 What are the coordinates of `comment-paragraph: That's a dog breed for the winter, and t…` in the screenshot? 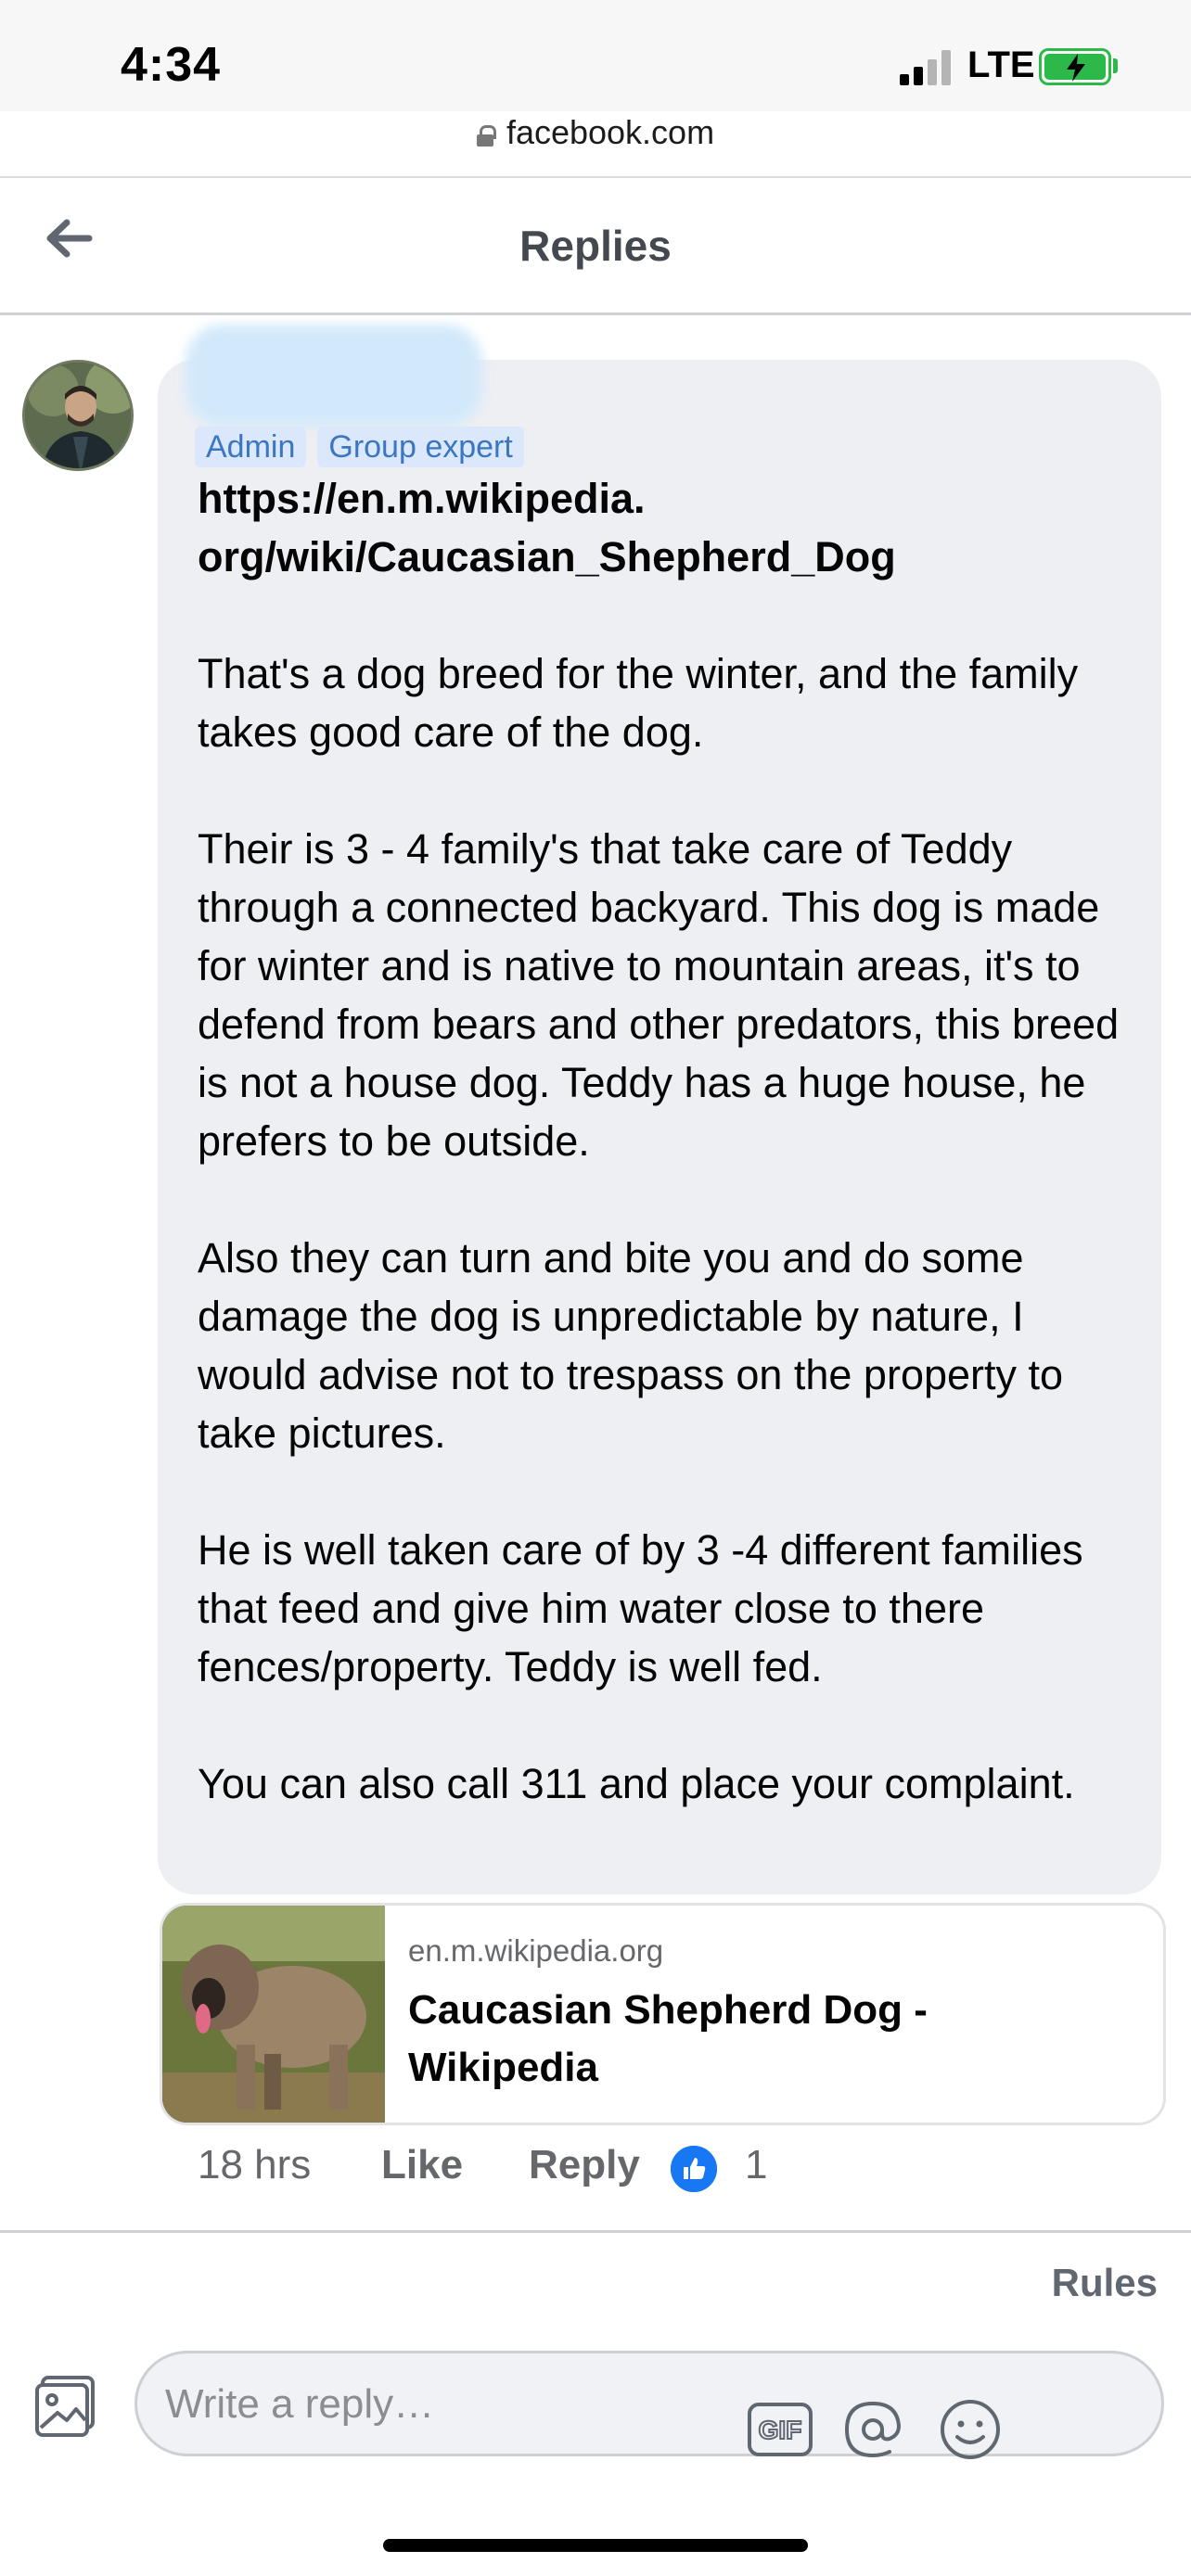 It's located at (638, 703).